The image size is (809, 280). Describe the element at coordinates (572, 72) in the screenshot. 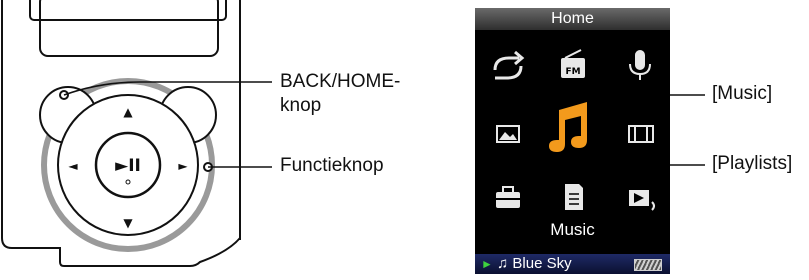

I see `fm-label: FM` at that location.